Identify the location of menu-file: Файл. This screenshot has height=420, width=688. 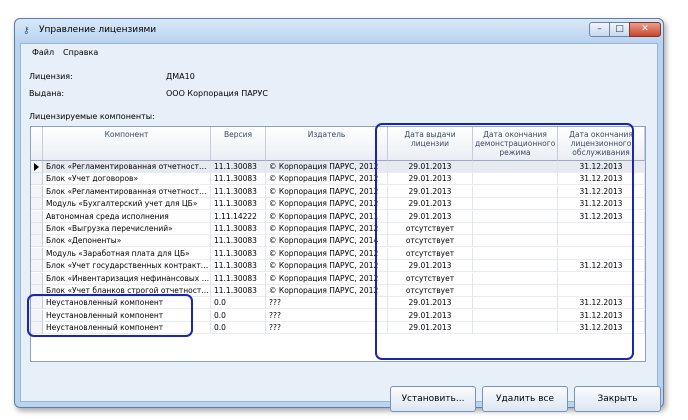
(43, 52).